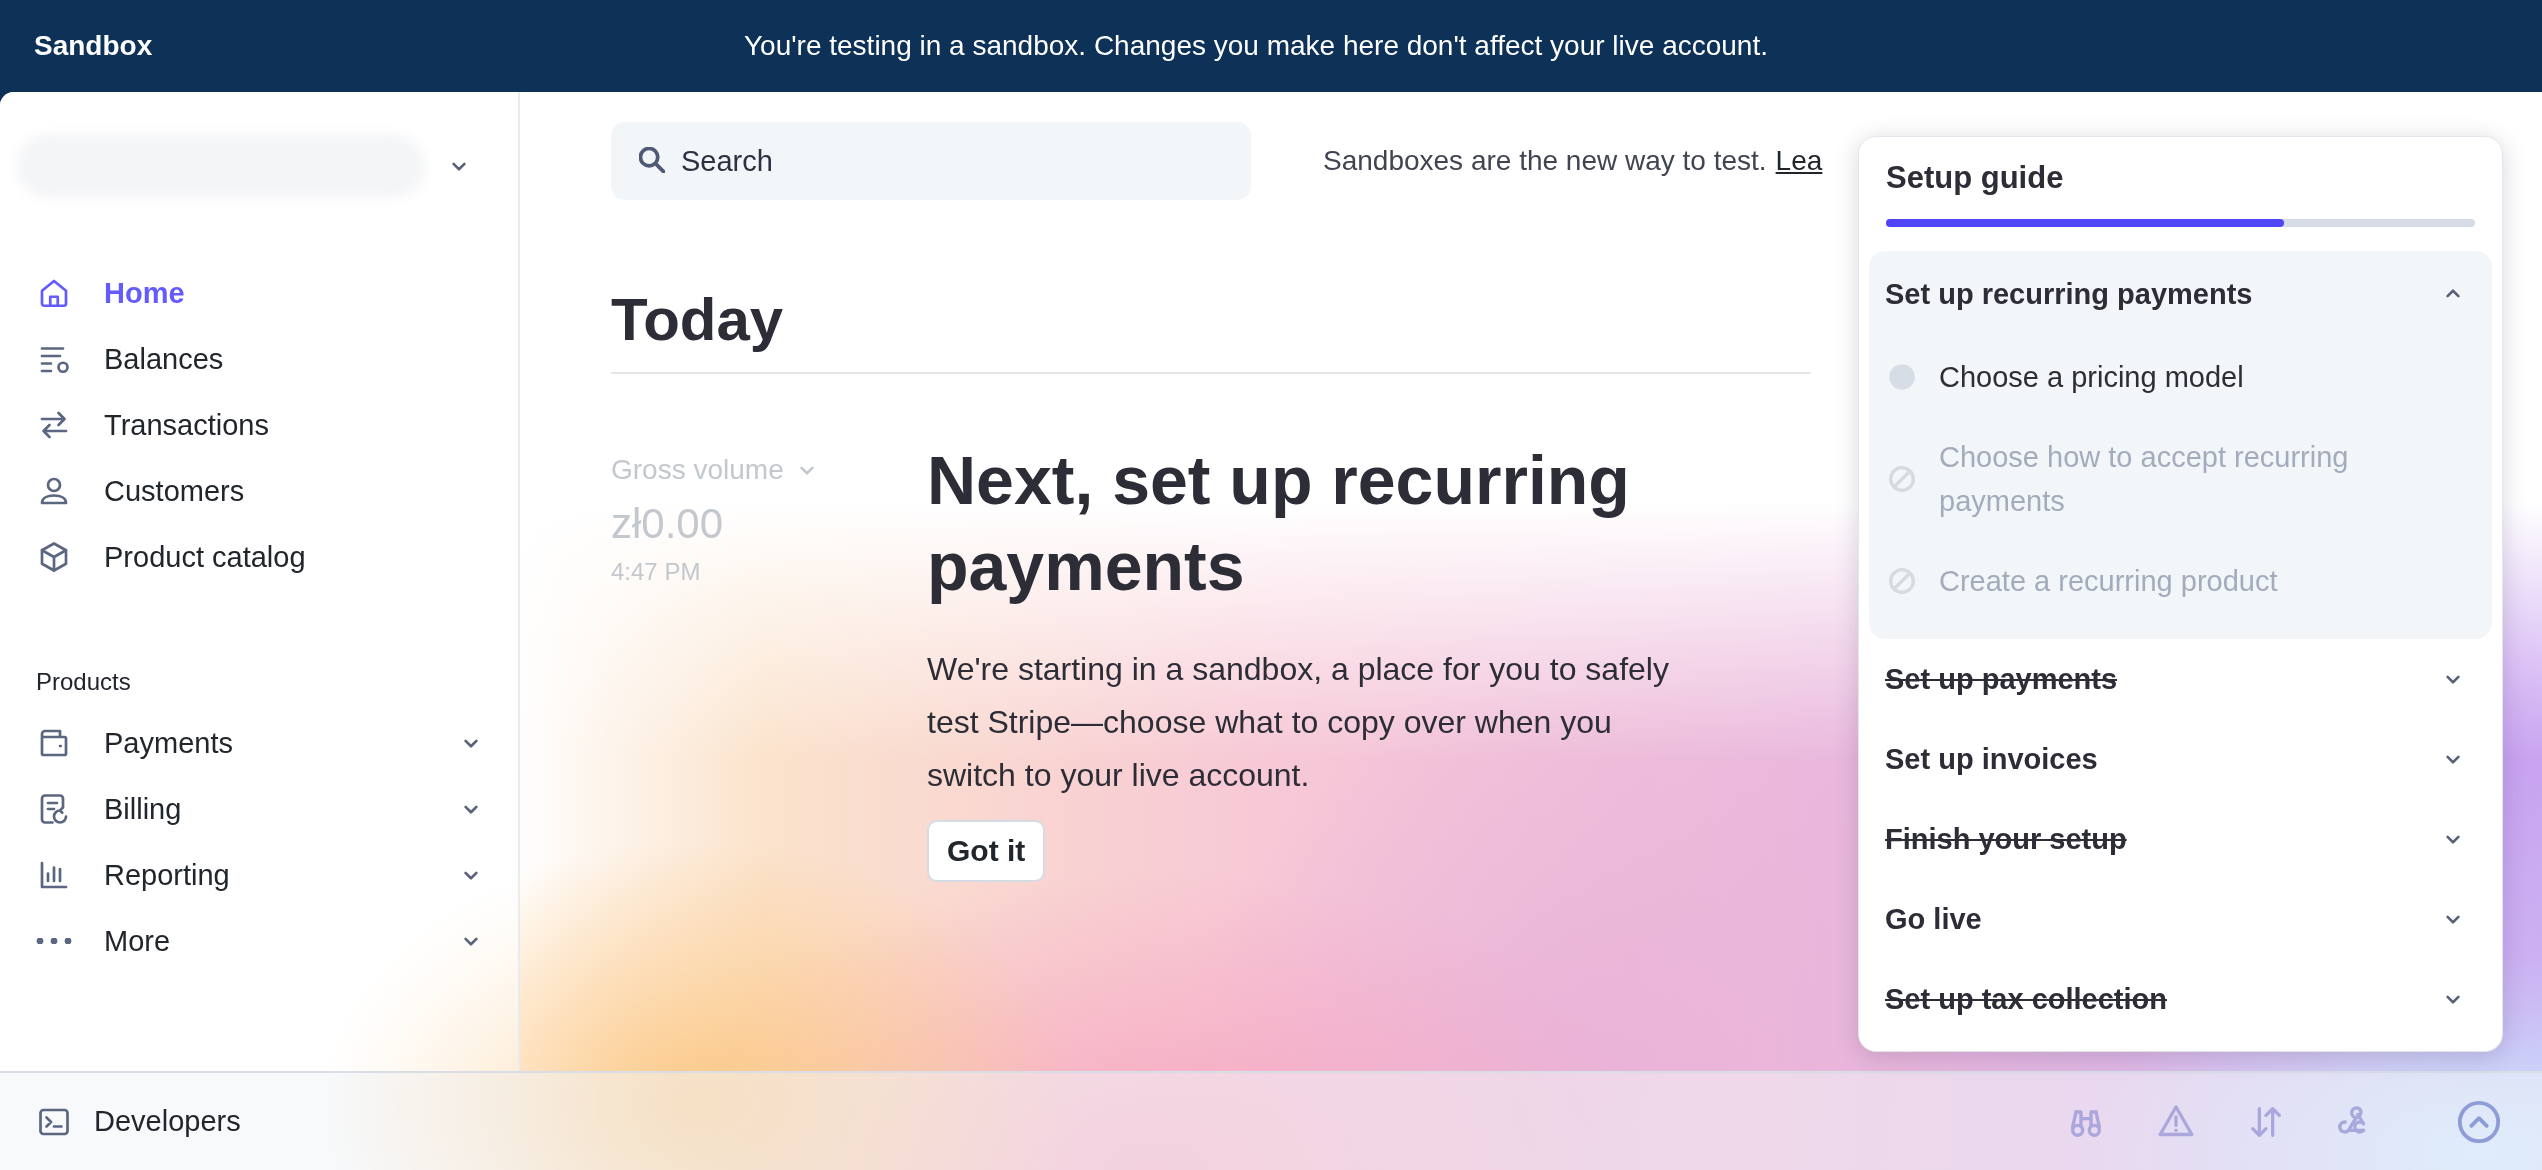 The image size is (2542, 1170). Describe the element at coordinates (2180, 999) in the screenshot. I see `section-row: Set up tax collection` at that location.